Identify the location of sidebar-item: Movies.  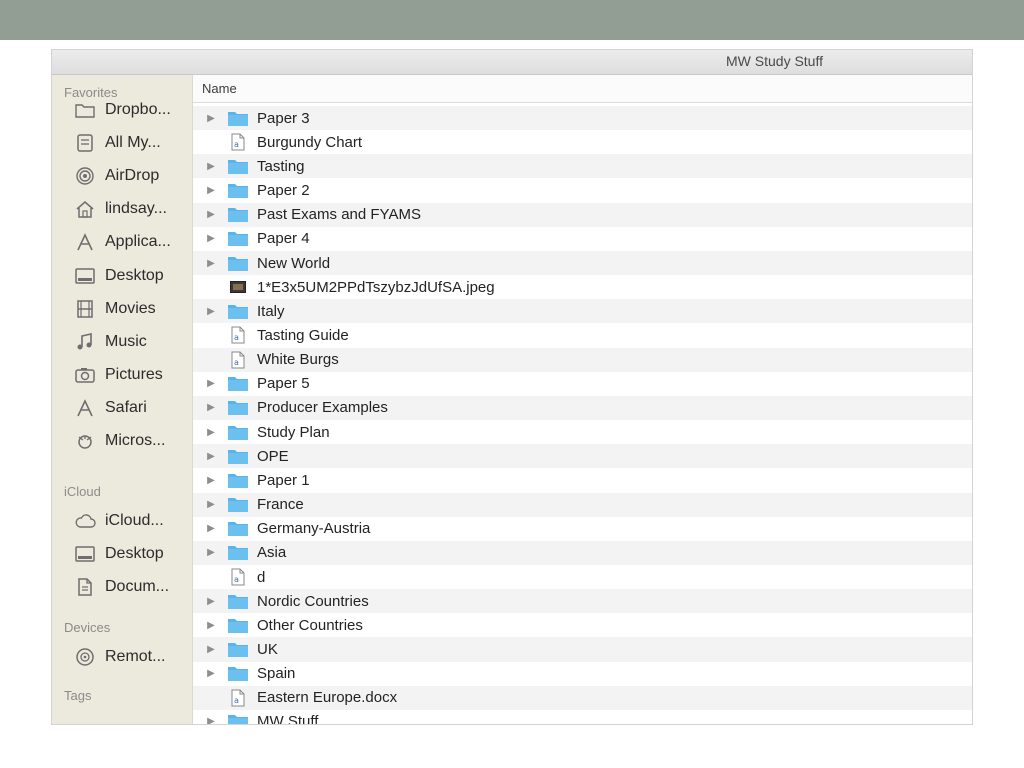
(132, 309).